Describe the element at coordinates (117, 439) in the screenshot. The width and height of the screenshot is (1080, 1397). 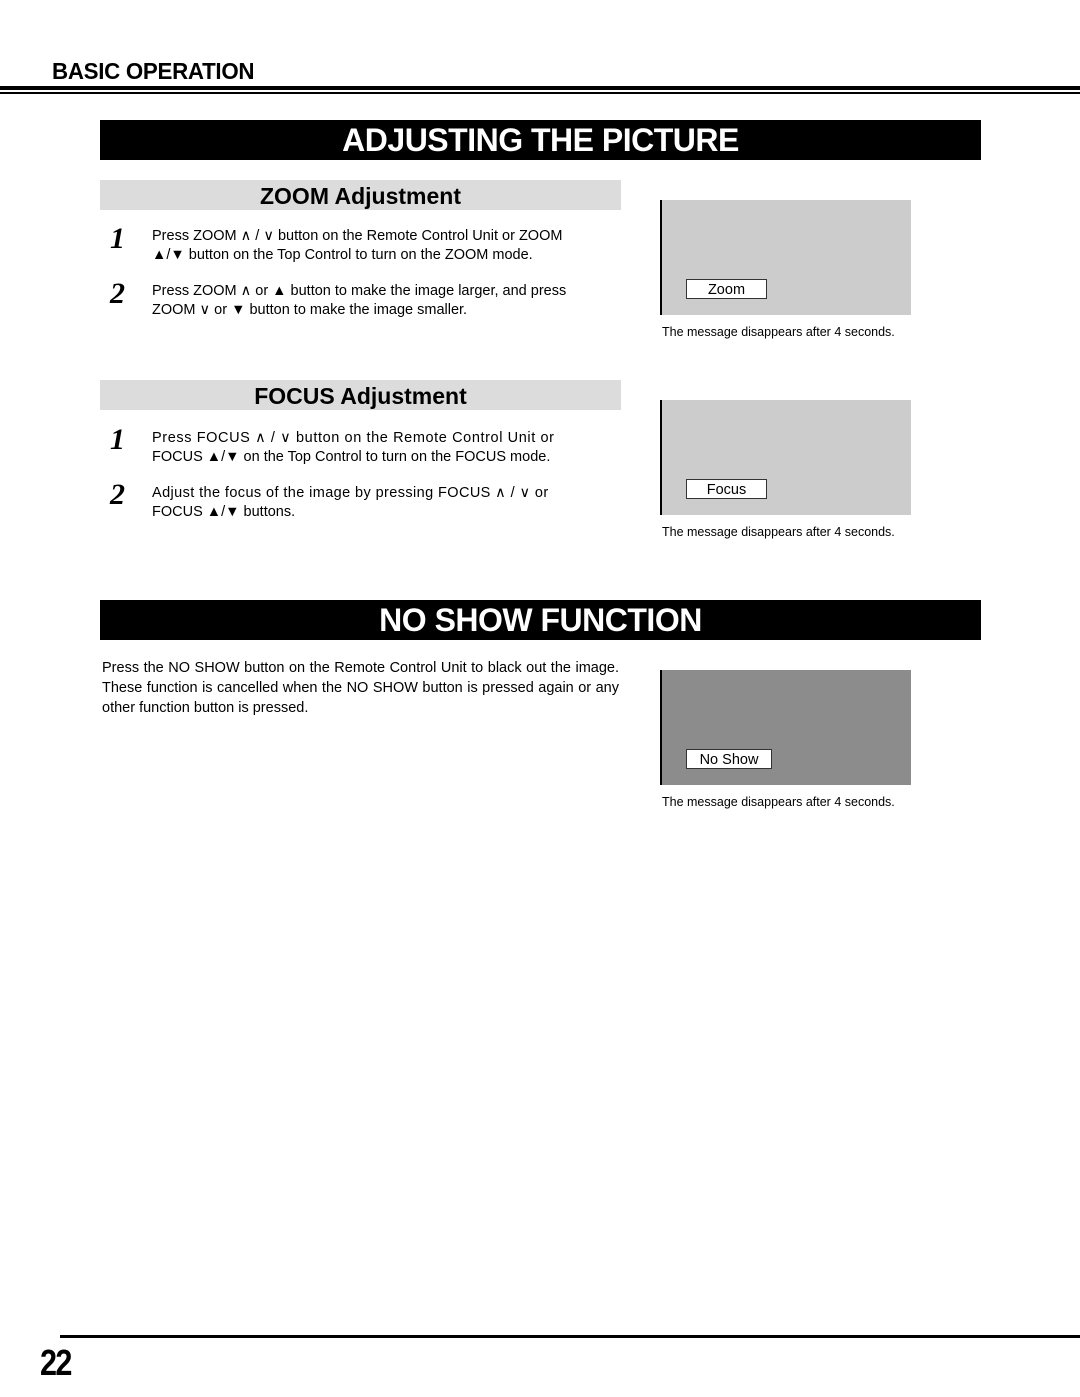
I see `focus-step-1-number: 1` at that location.